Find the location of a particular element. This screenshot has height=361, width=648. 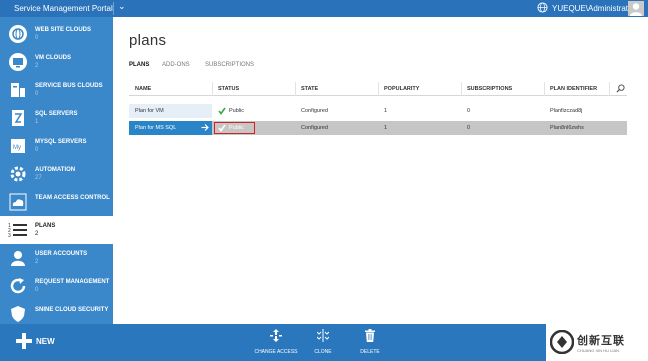

sidebar-item-count: 27 is located at coordinates (38, 178).